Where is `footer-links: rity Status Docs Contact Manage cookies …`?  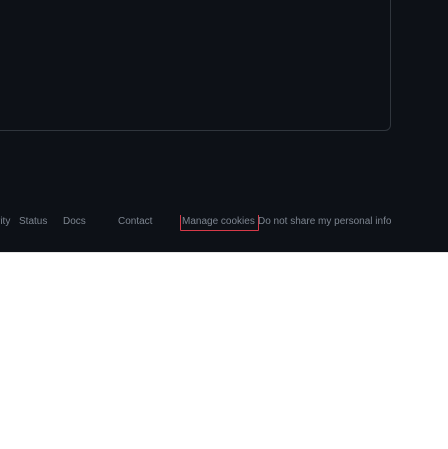 footer-links: rity Status Docs Contact Manage cookies … is located at coordinates (224, 223).